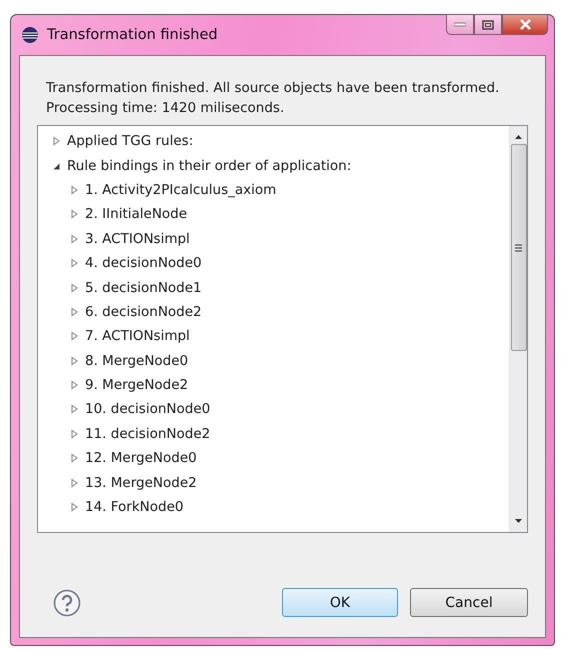 This screenshot has width=563, height=649. Describe the element at coordinates (209, 166) in the screenshot. I see `tree-item: Rule bindings in their order of application:` at that location.